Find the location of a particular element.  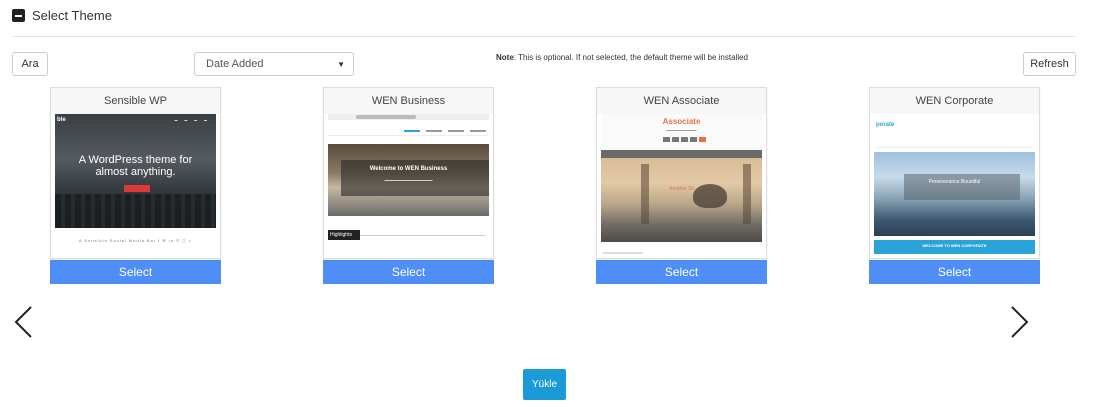

preview-site-title: Associate is located at coordinates (681, 121).